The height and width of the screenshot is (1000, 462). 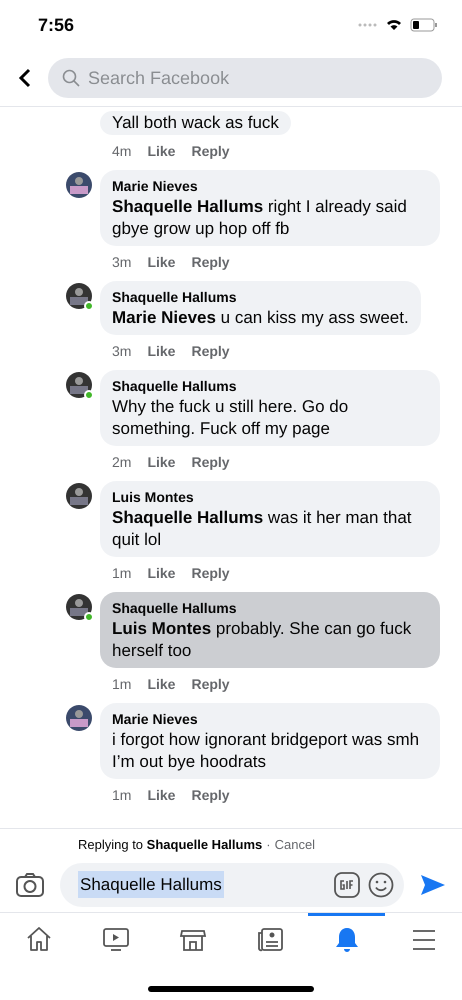 What do you see at coordinates (25, 78) in the screenshot?
I see `back-icon` at bounding box center [25, 78].